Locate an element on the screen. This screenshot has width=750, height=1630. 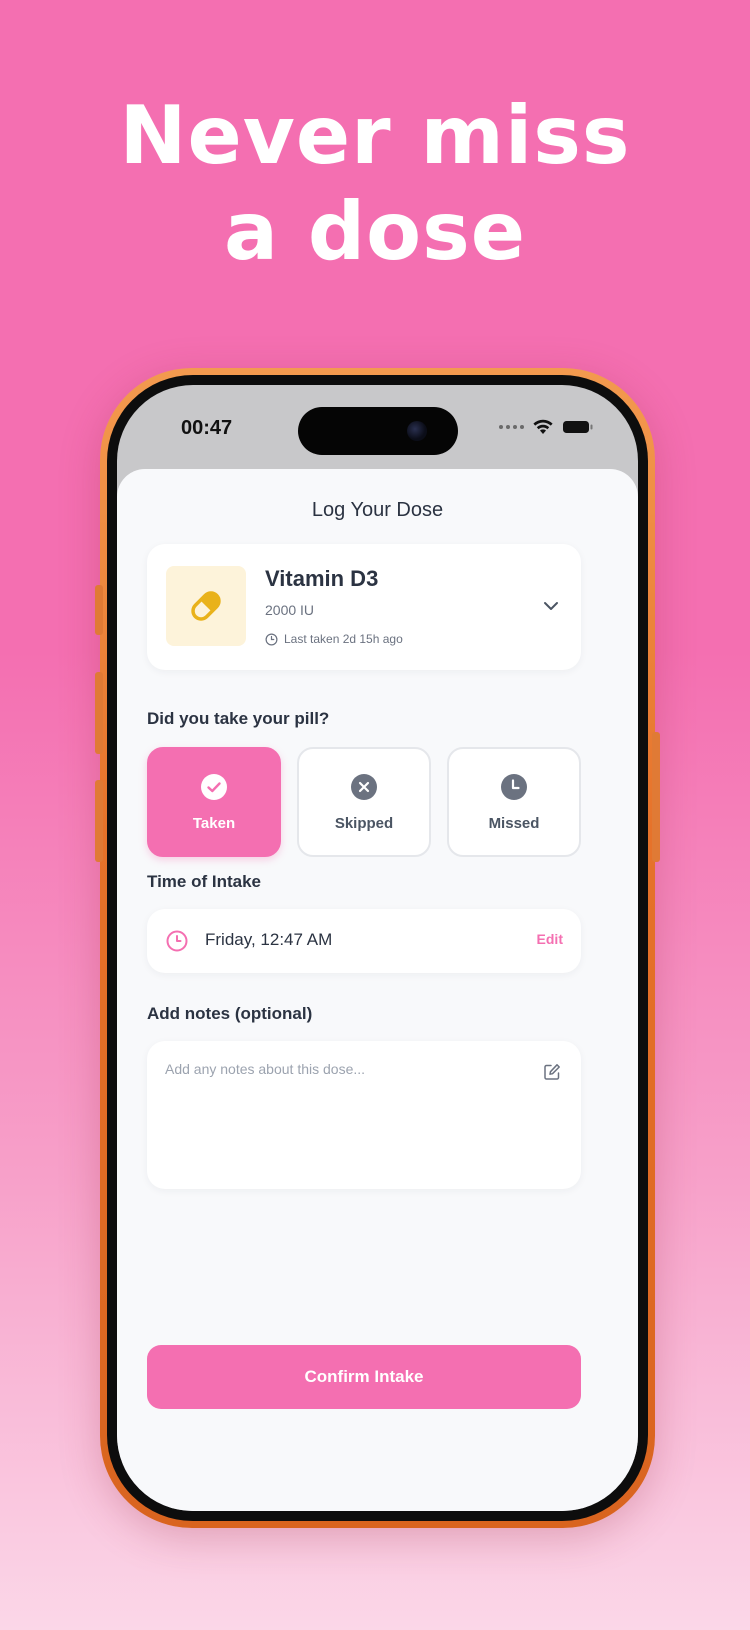
edit-note-icon is located at coordinates (552, 1072).